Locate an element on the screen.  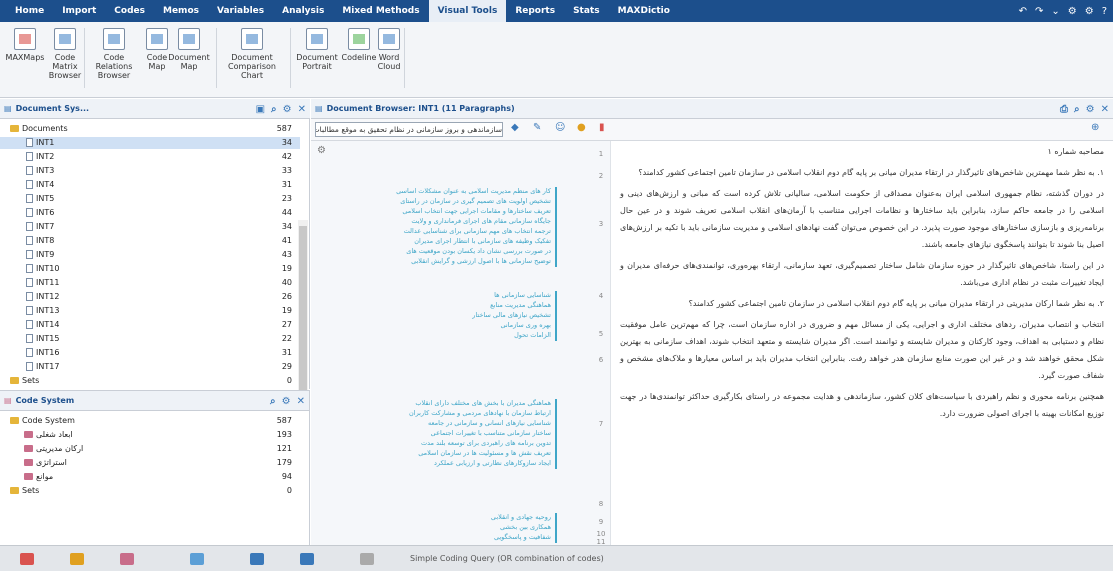
coded-segment: بهره وری سازمانی is located at coordinates (435, 325).